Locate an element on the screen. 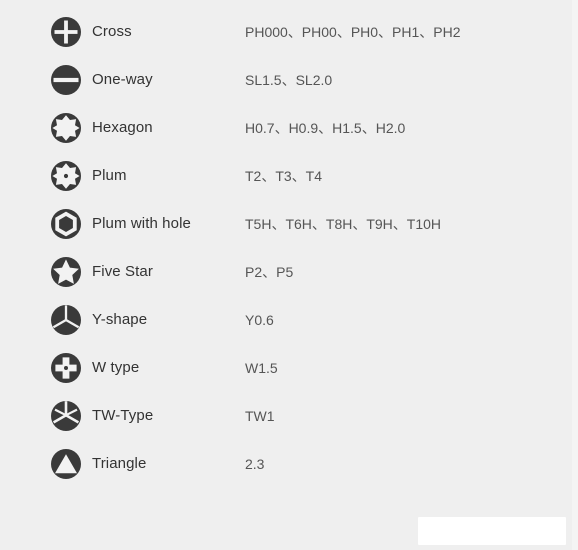 Image resolution: width=578 pixels, height=550 pixels. table-row: Cross PH000、PH00、PH0、PH1、PH2 is located at coordinates (289, 32).